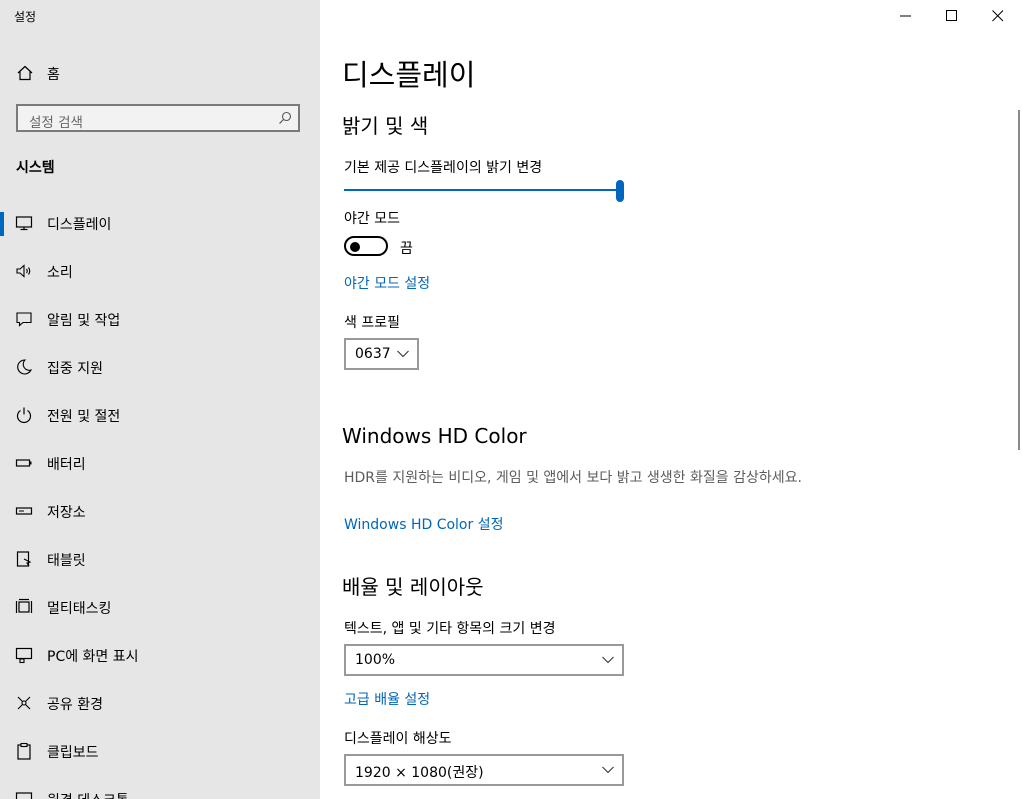  I want to click on color-profile-dropdown: 0637, so click(381, 354).